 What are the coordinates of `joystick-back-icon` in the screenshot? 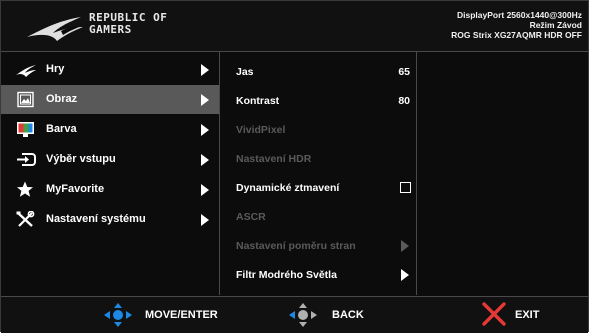 It's located at (303, 315).